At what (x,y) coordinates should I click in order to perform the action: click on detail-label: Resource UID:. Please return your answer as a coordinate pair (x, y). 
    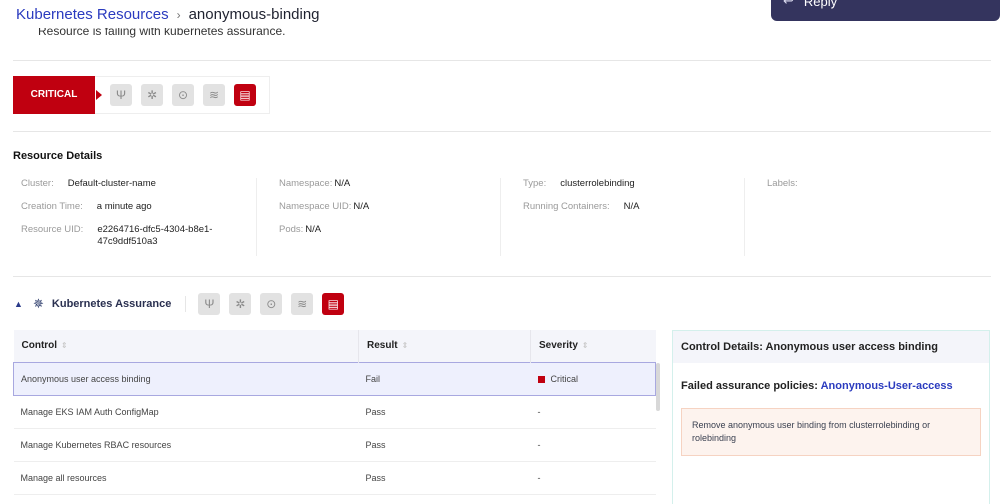
    Looking at the image, I should click on (52, 229).